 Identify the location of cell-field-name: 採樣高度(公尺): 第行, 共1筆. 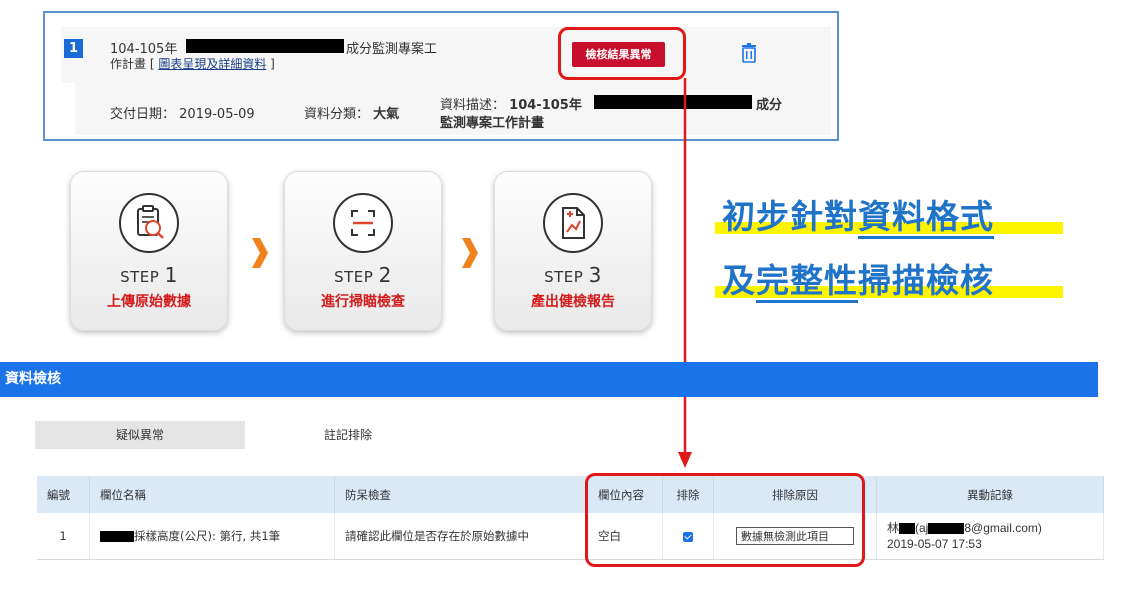
(212, 536).